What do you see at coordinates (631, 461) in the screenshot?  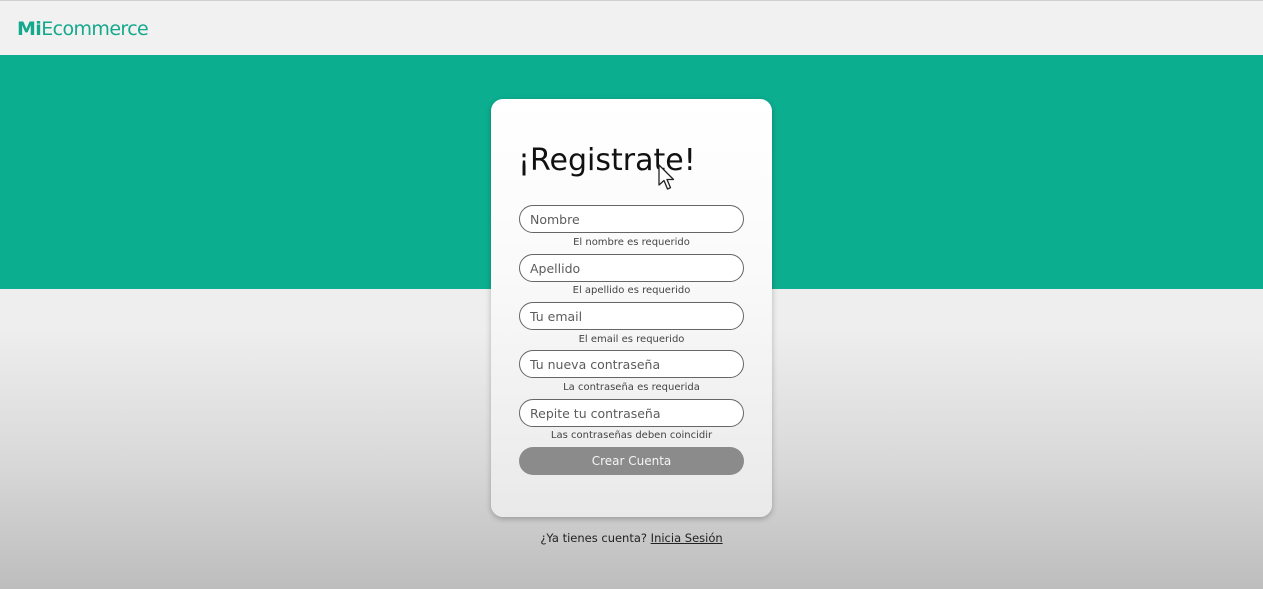 I see `create-account-button: Crear Cuenta` at bounding box center [631, 461].